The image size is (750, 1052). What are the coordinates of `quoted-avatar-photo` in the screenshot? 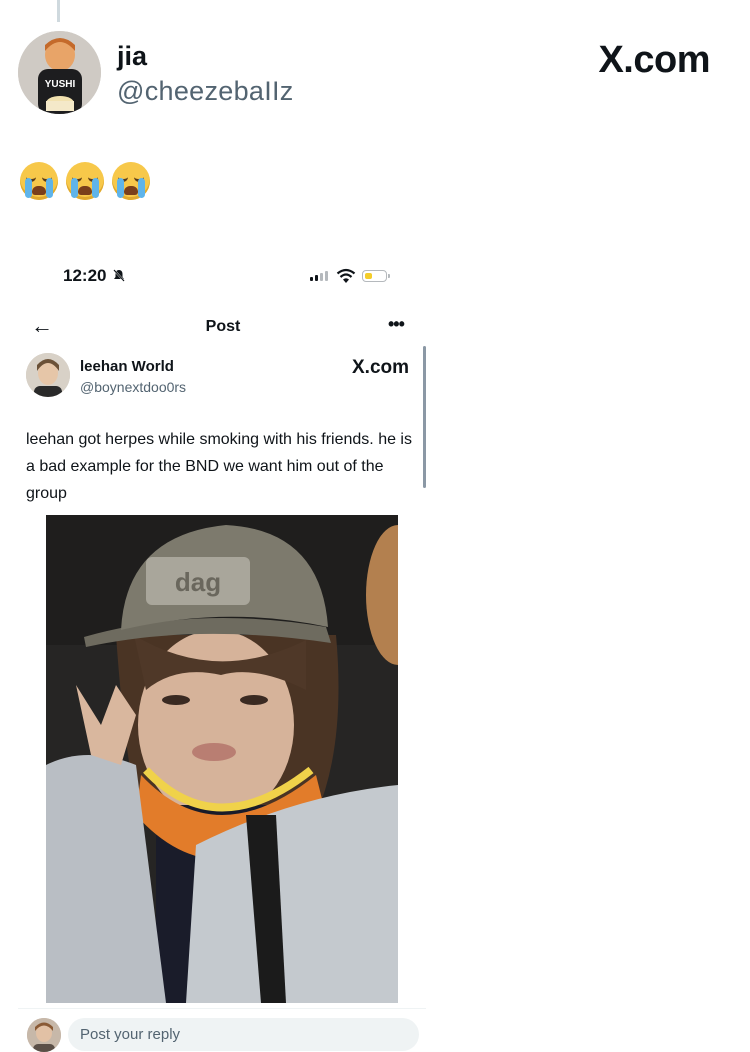 It's located at (48, 375).